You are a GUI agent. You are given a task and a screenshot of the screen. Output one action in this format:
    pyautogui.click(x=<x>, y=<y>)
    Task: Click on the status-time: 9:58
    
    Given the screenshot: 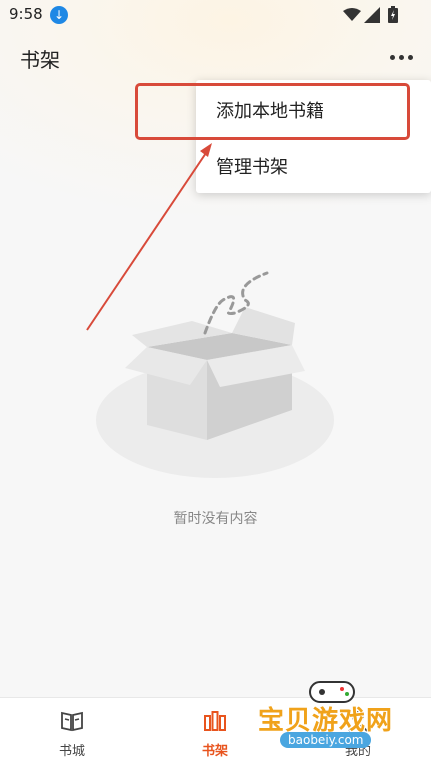 What is the action you would take?
    pyautogui.click(x=26, y=14)
    